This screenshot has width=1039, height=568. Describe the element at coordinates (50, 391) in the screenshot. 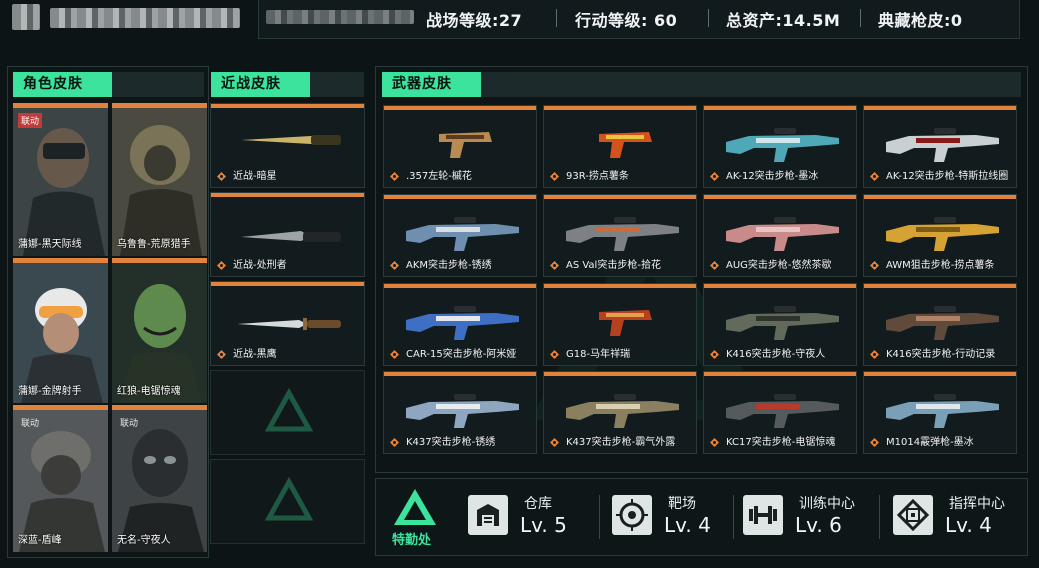

I see `character-skin-label: 蒲娜-金牌射手` at that location.